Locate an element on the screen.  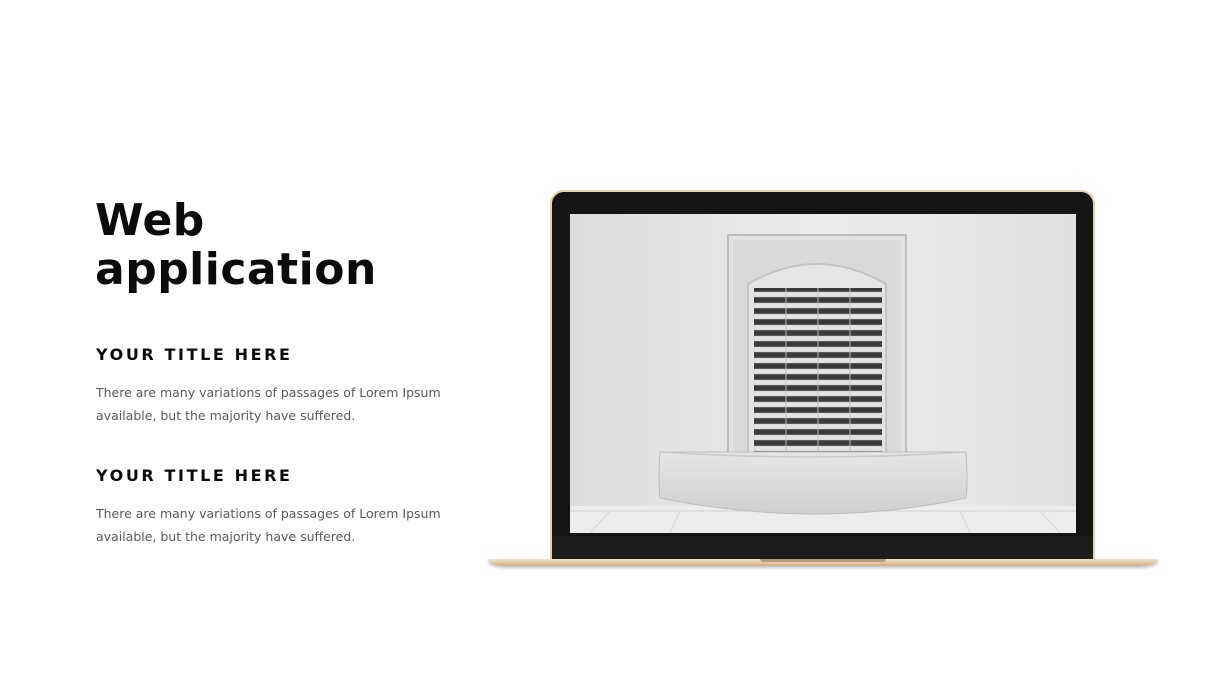
page-title: Web application is located at coordinates (236, 245).